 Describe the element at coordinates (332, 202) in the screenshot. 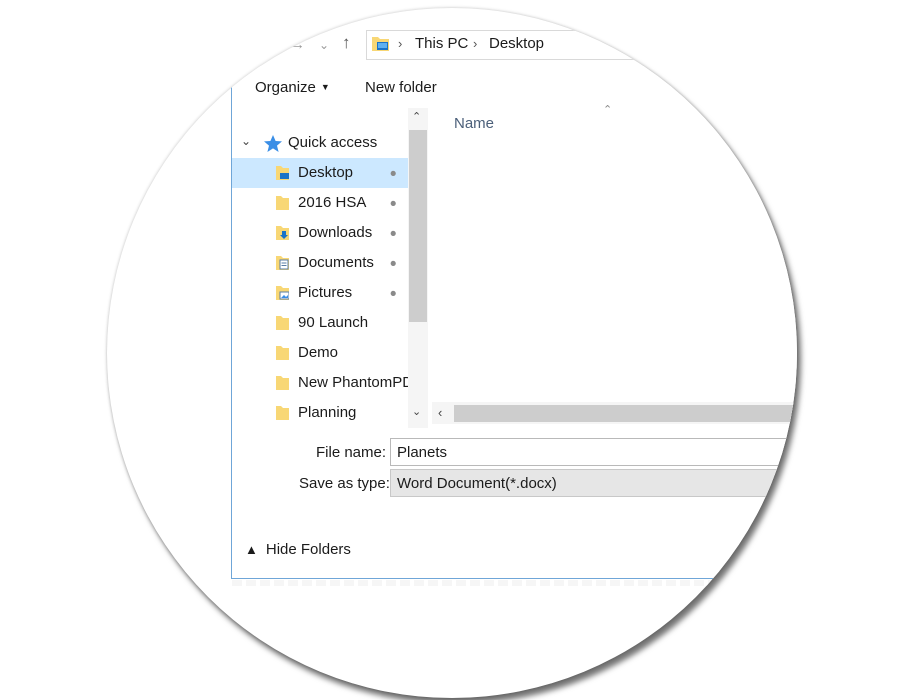

I see `nav-item-label: 2016 HSA` at that location.